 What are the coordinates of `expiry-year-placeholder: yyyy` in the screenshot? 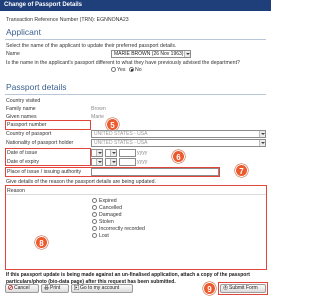 It's located at (142, 162).